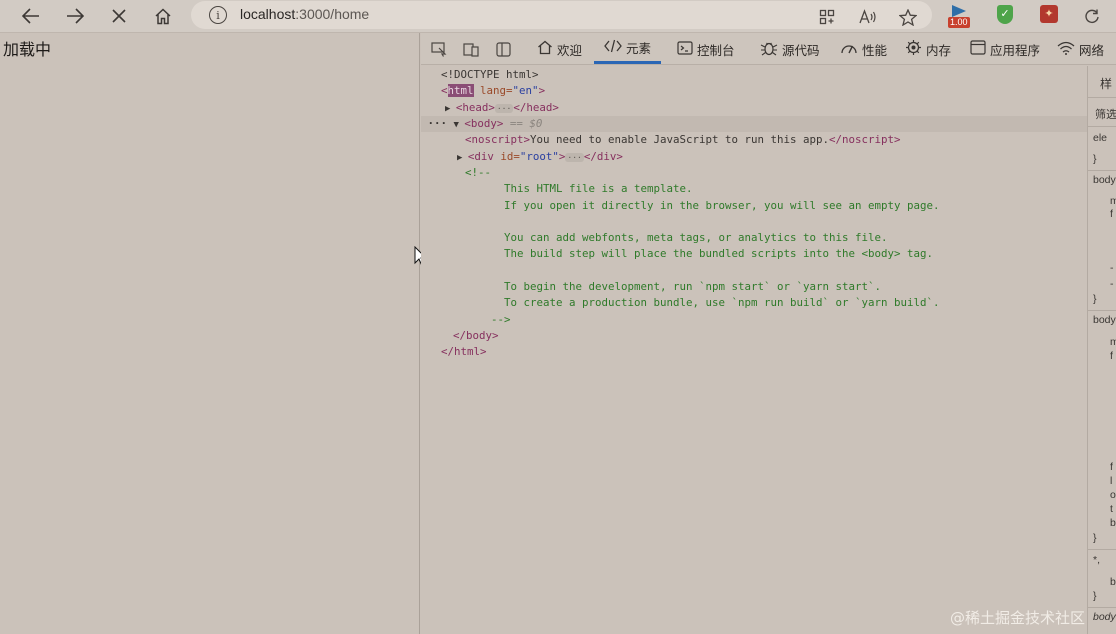  I want to click on styles-tab-label: 样, so click(1106, 83).